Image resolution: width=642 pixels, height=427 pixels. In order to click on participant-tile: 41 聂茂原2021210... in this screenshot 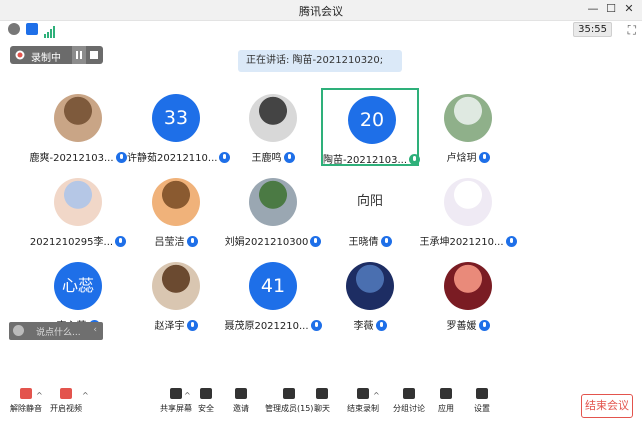, I will do `click(273, 295)`.